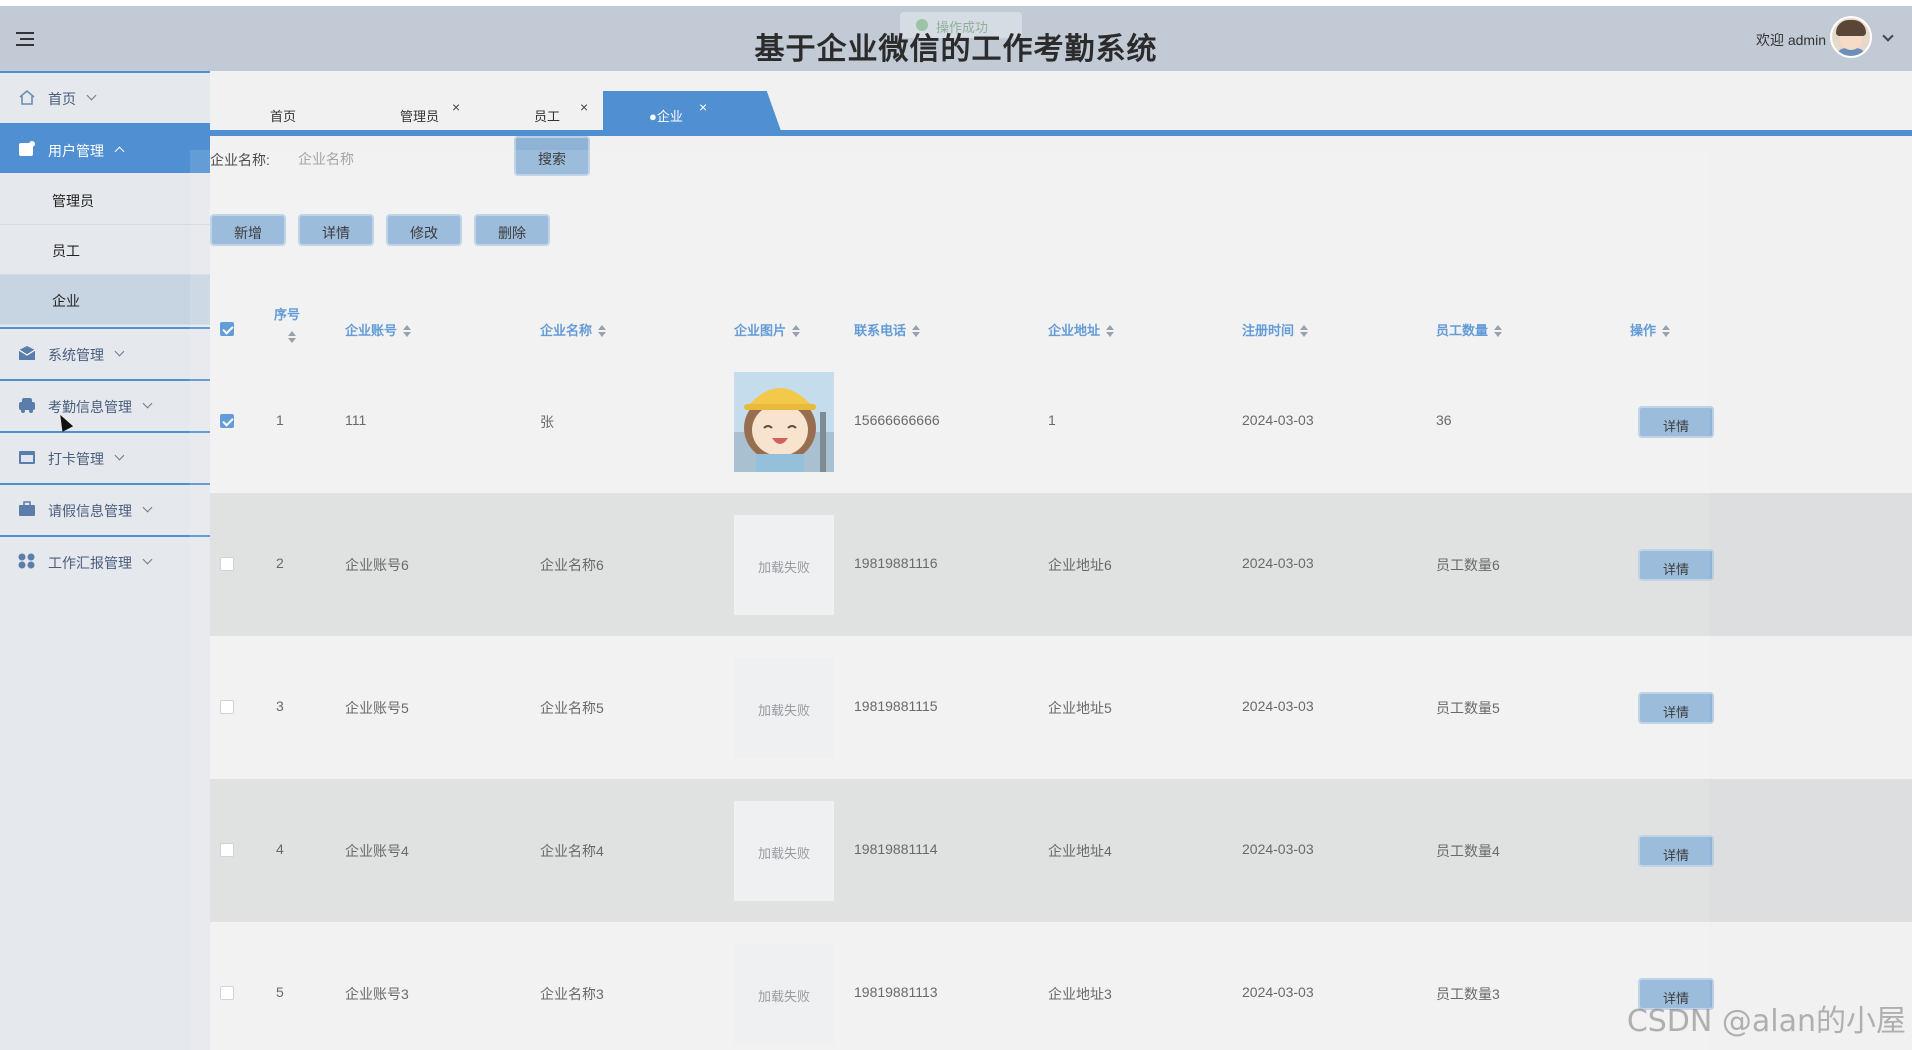 This screenshot has height=1050, width=1912. What do you see at coordinates (1766, 1021) in the screenshot?
I see `watermark: CSDN @alan的小屋` at bounding box center [1766, 1021].